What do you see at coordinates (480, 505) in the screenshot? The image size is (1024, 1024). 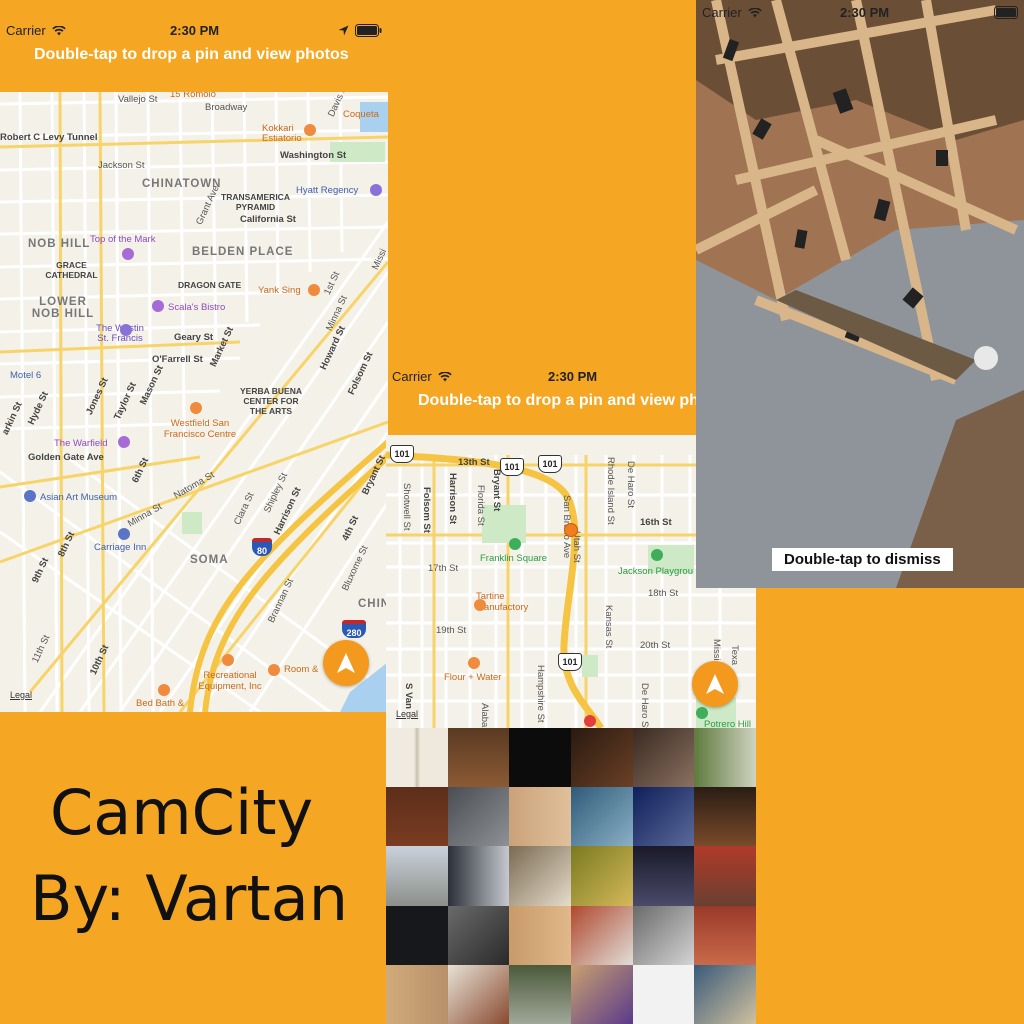 I see `street-label: Florida St` at bounding box center [480, 505].